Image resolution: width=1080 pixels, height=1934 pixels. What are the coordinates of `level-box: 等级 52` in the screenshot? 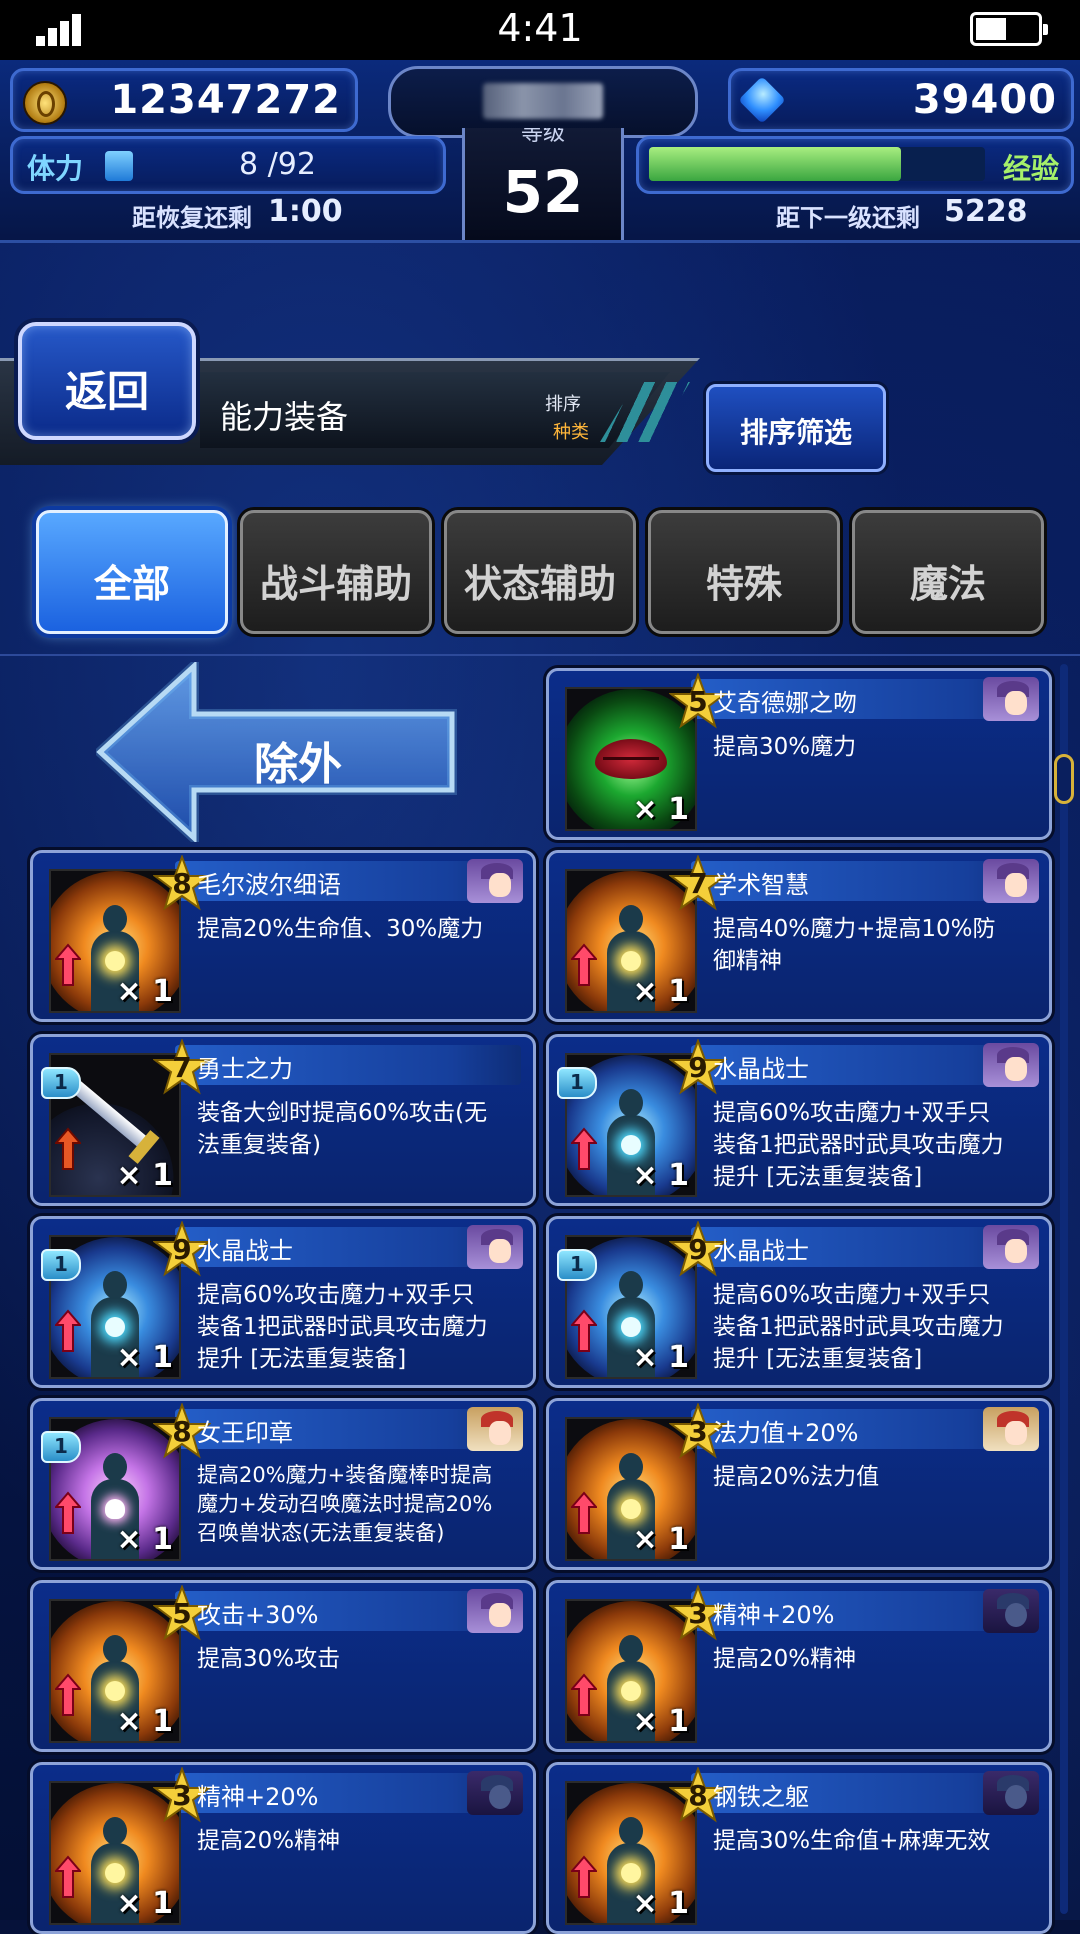 It's located at (543, 184).